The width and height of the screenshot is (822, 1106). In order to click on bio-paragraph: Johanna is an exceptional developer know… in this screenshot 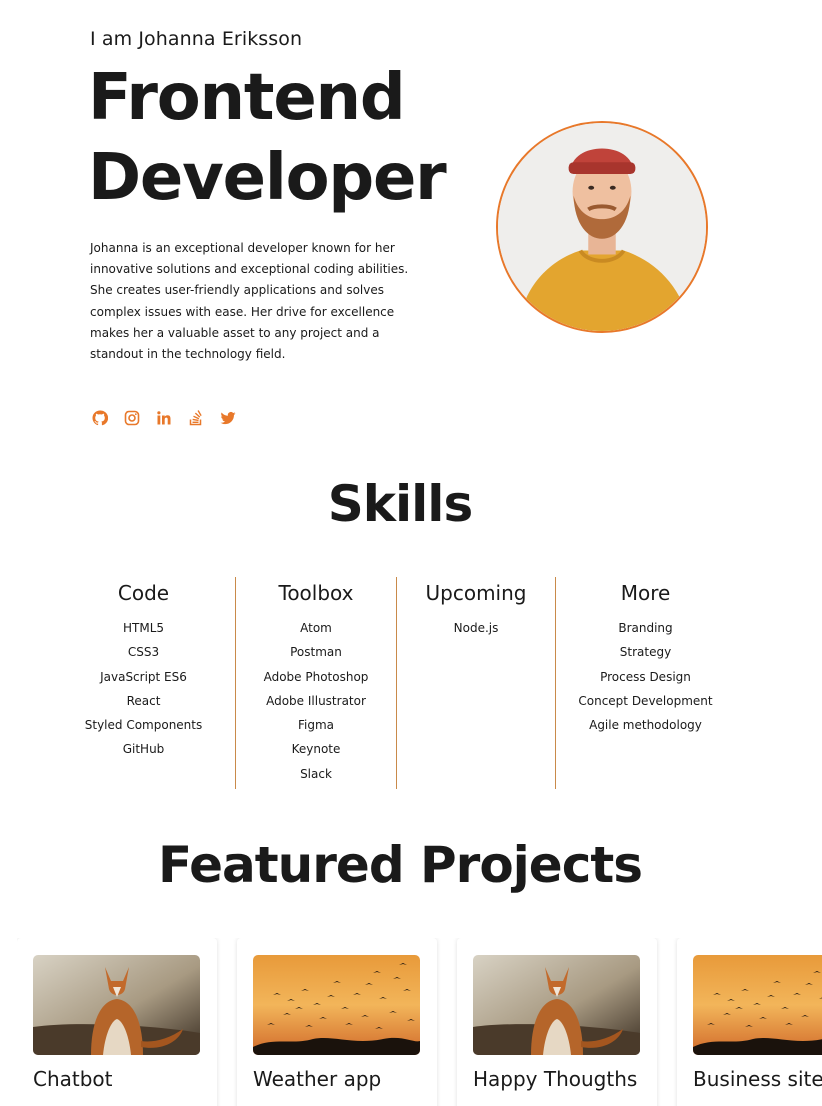, I will do `click(249, 301)`.